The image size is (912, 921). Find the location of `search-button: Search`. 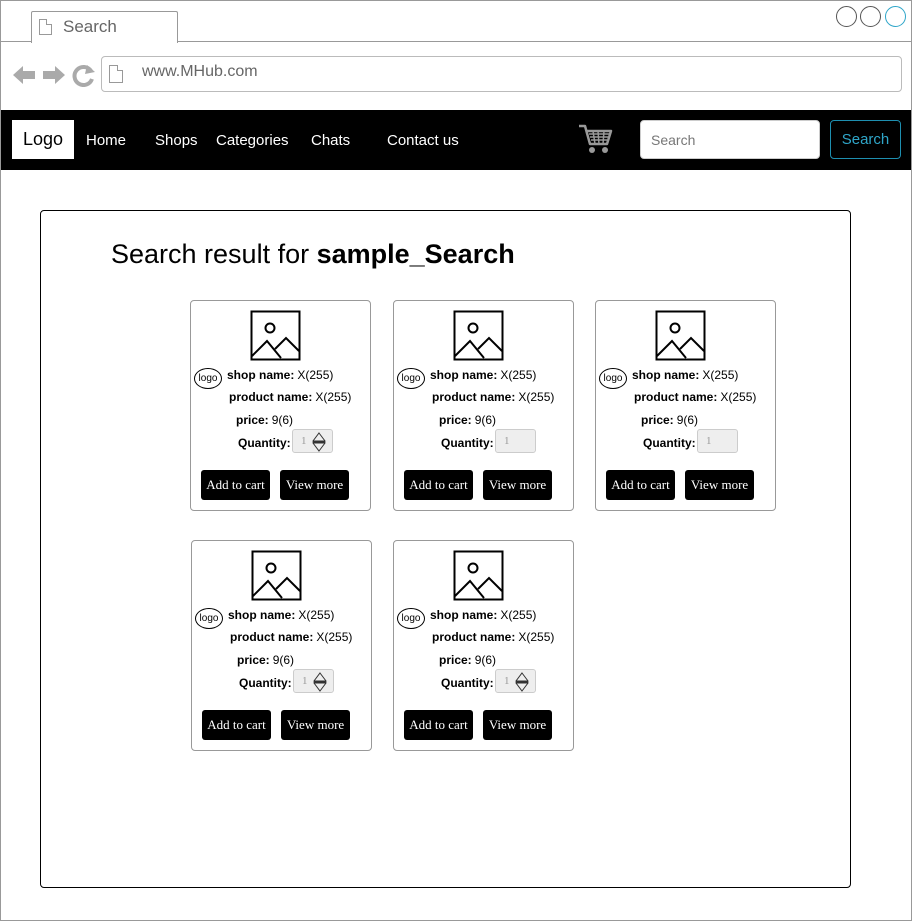

search-button: Search is located at coordinates (865, 139).